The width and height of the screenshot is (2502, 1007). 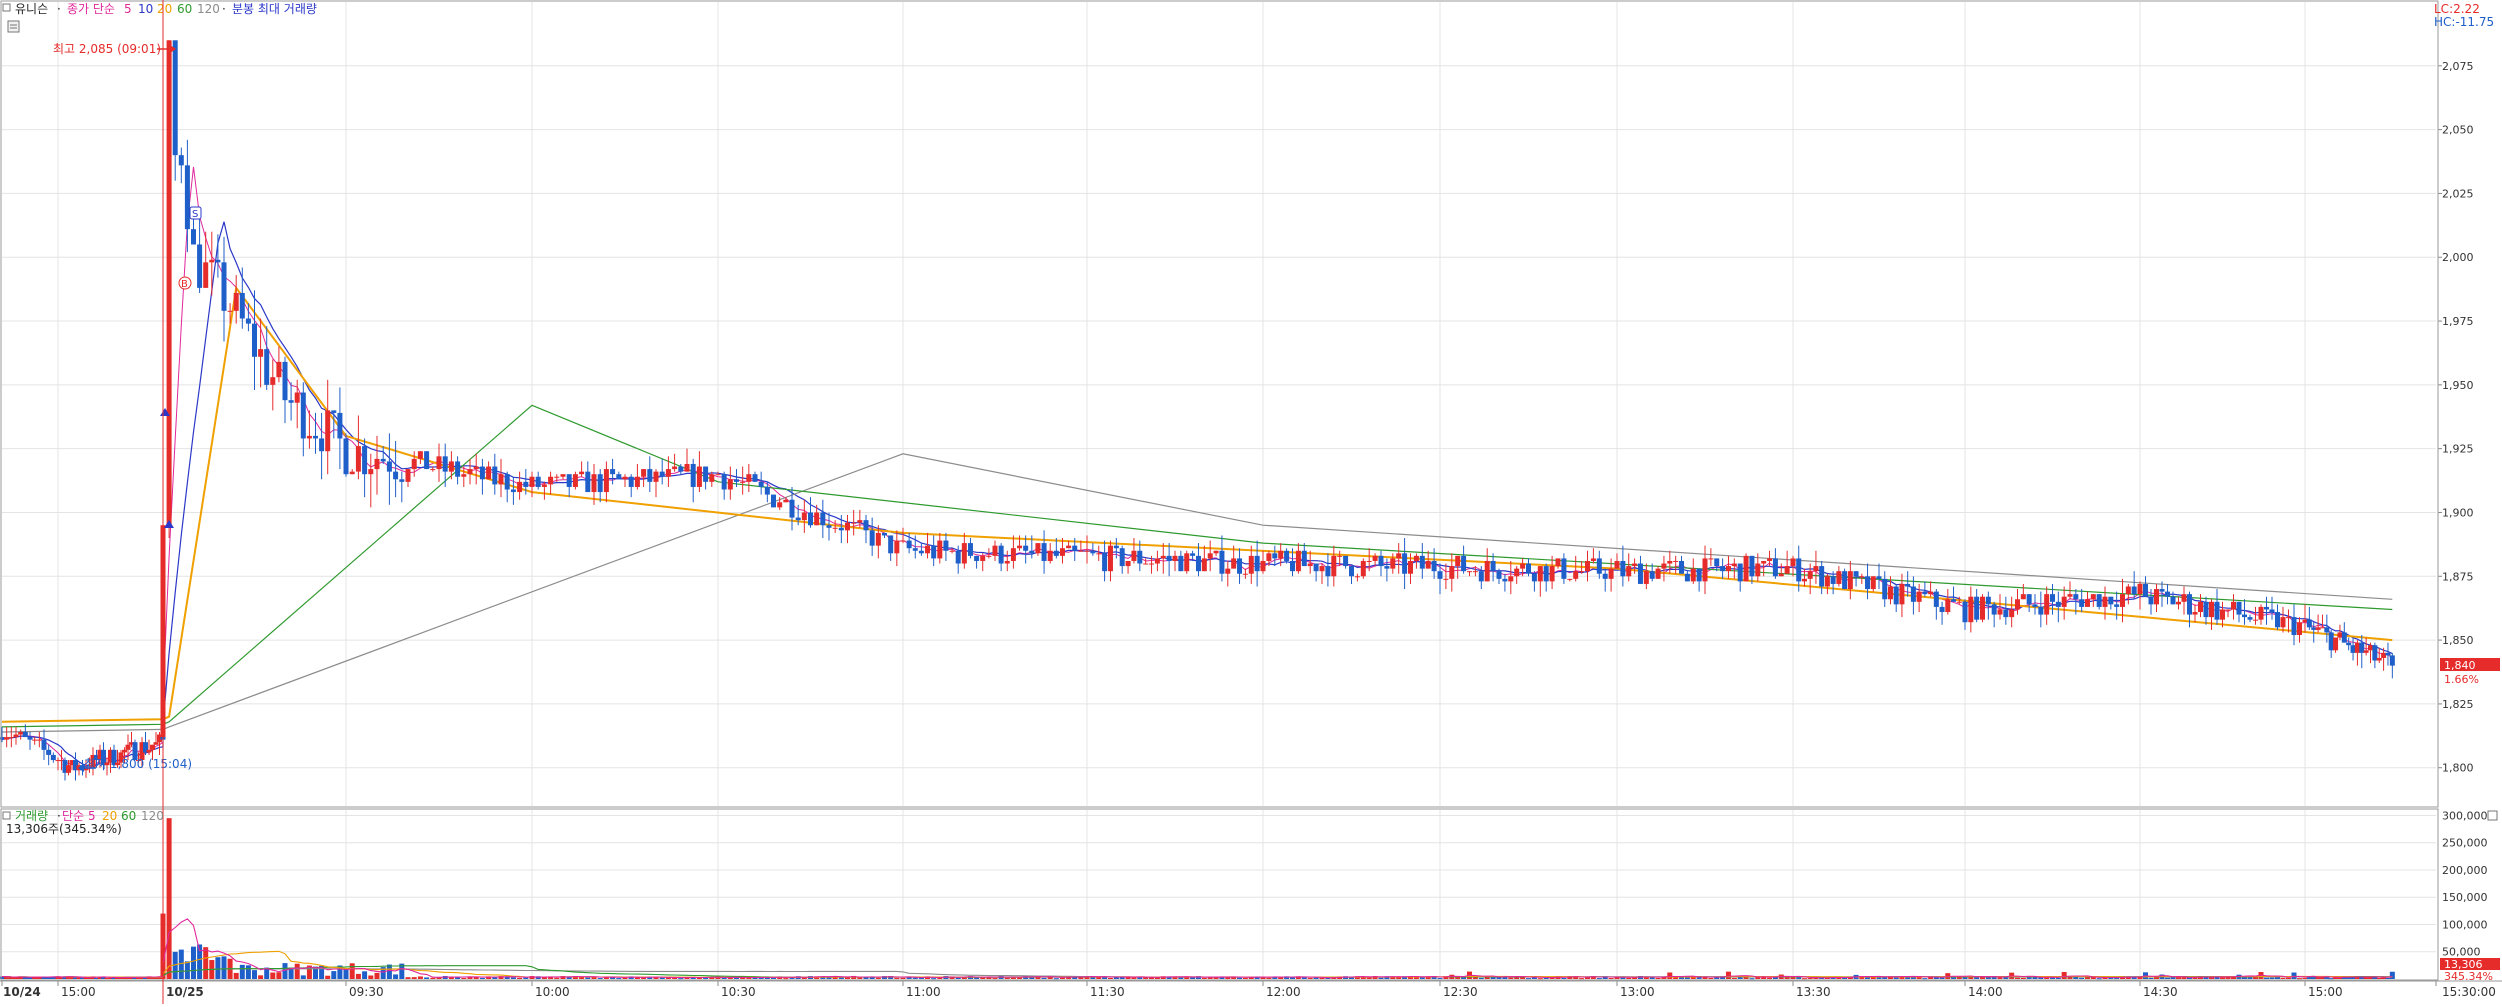 What do you see at coordinates (2458, 66) in the screenshot?
I see `price-tick-label: 2,075` at bounding box center [2458, 66].